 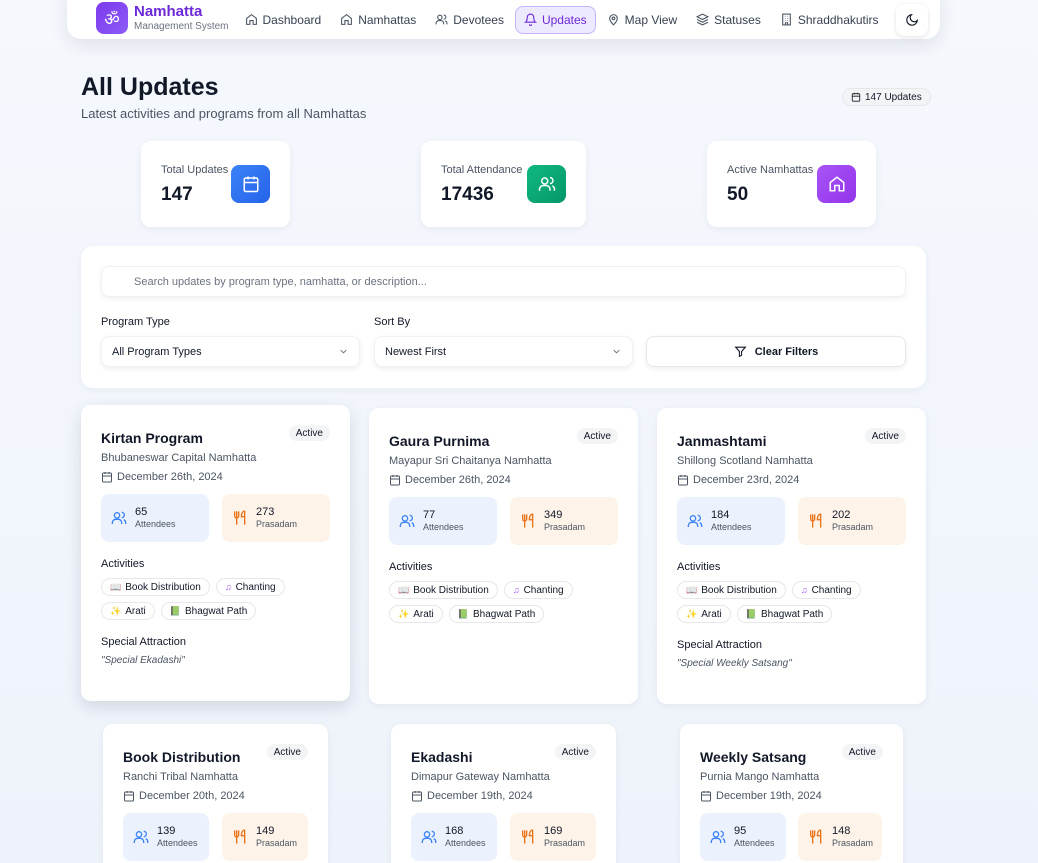 What do you see at coordinates (276, 518) in the screenshot?
I see `prasadam-metric: 273 Prasadam` at bounding box center [276, 518].